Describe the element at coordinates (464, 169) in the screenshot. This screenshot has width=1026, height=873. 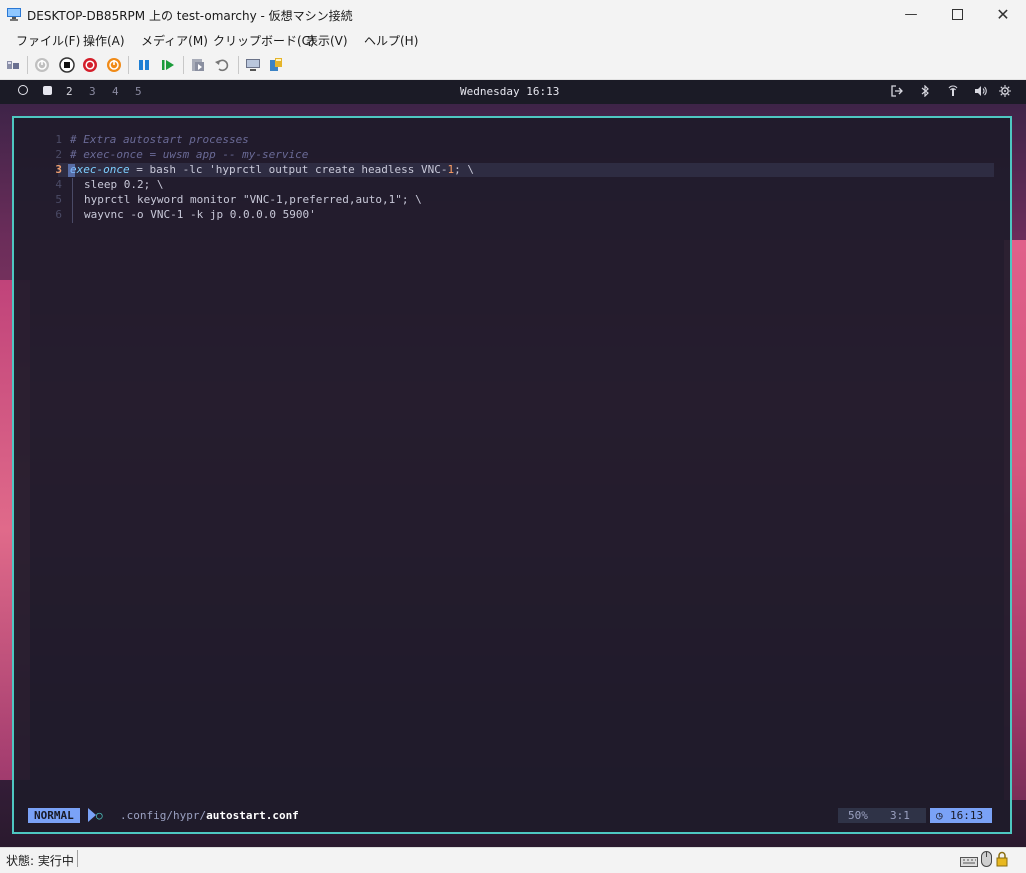
I see `code-token: ; \` at that location.